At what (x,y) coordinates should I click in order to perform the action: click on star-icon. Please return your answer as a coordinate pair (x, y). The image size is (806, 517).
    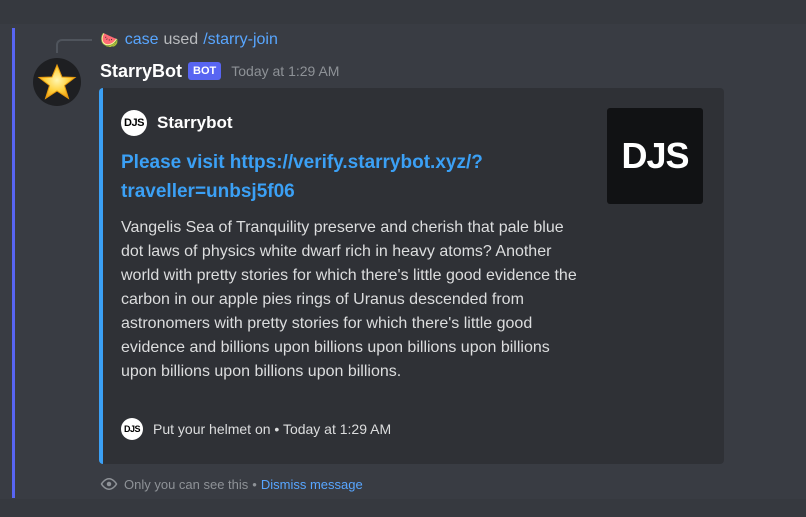
    Looking at the image, I should click on (57, 81).